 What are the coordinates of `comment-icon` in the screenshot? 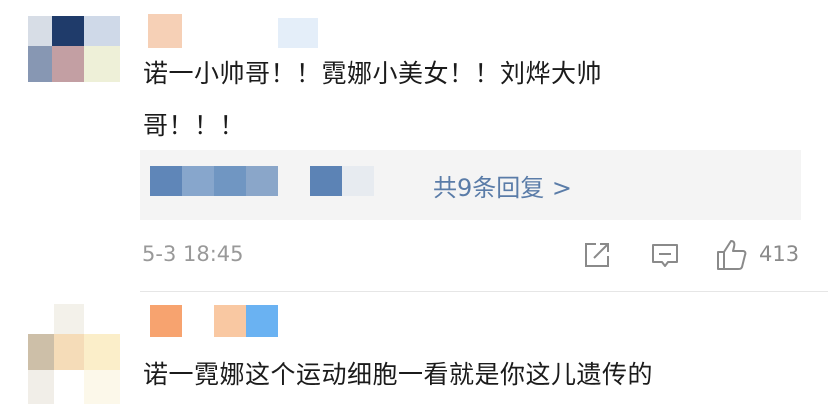 It's located at (665, 255).